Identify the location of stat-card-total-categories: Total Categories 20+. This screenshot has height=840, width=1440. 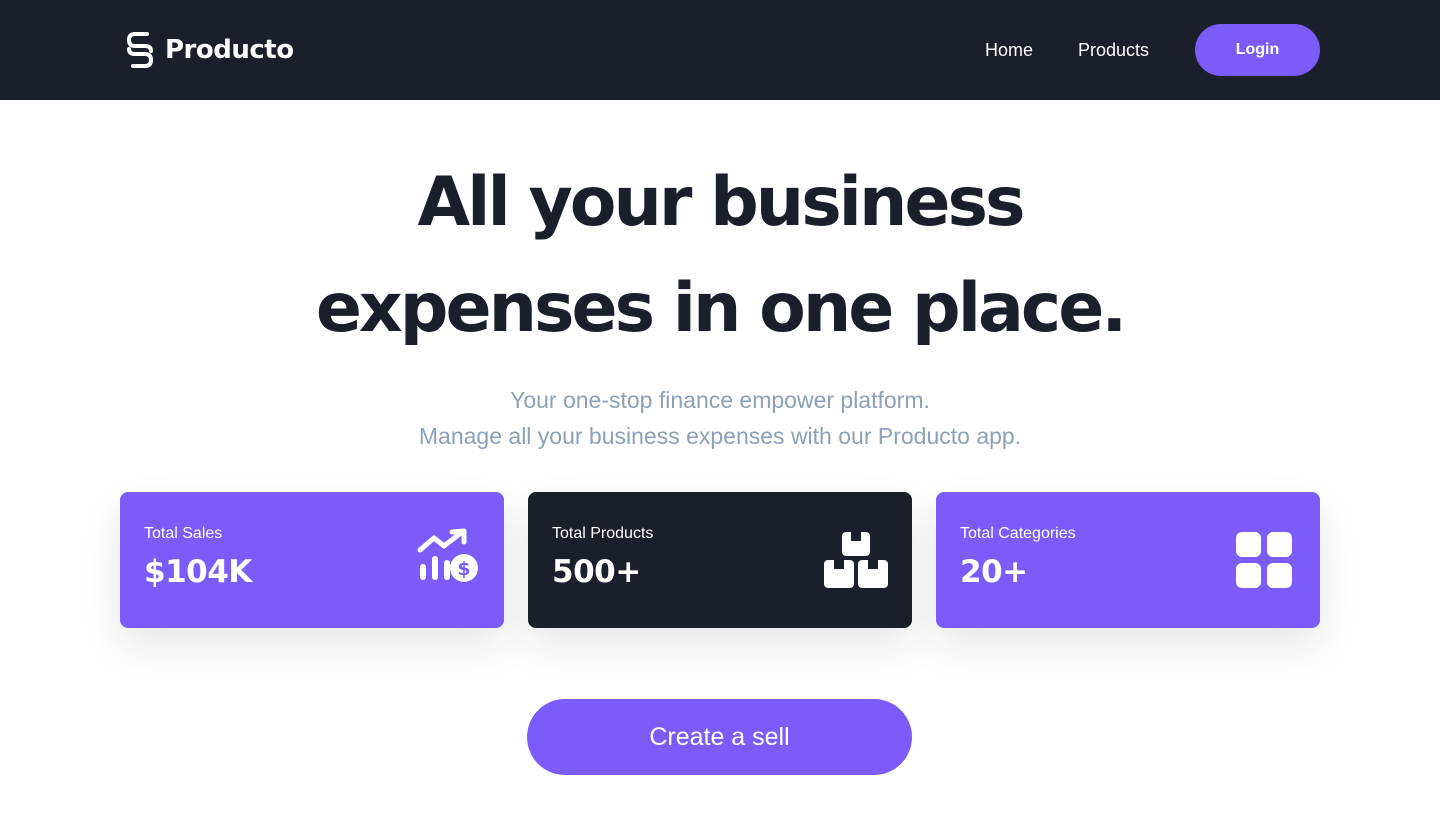
(1128, 560).